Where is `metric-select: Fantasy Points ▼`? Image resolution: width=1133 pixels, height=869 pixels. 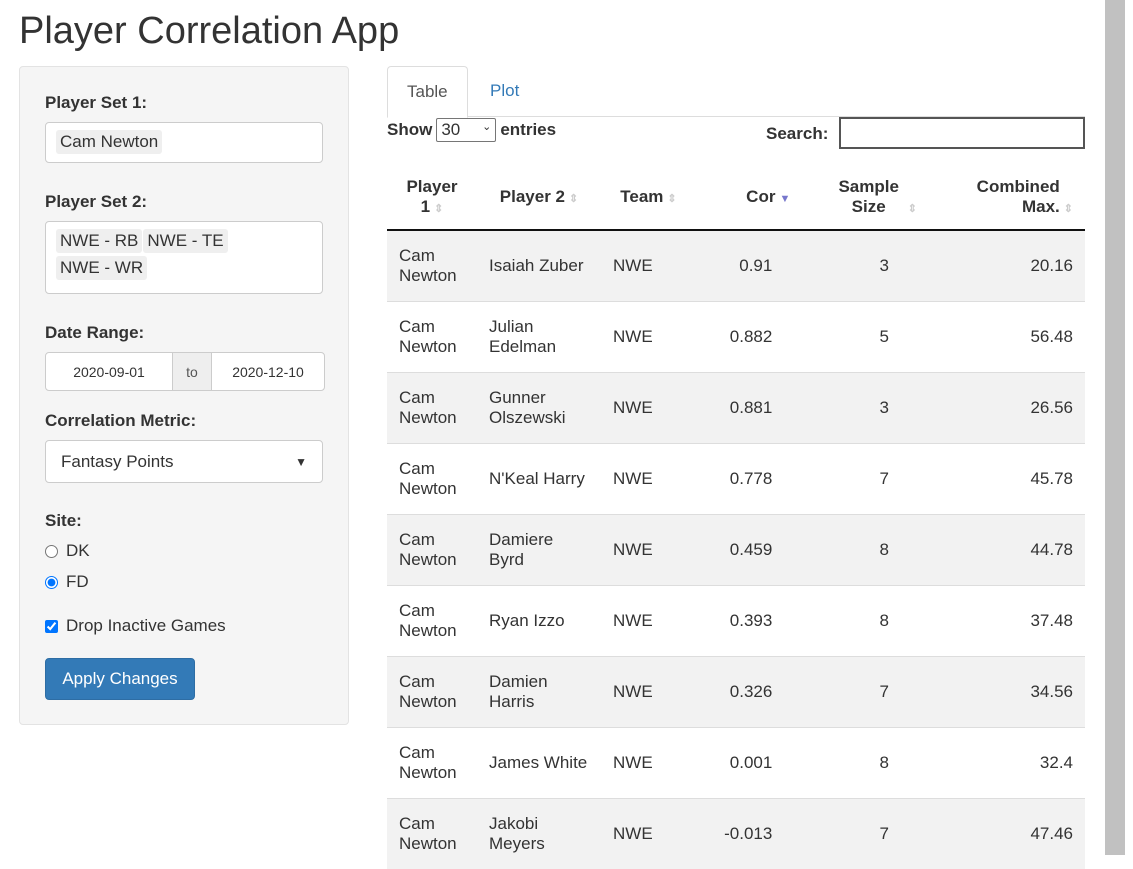 metric-select: Fantasy Points ▼ is located at coordinates (184, 461).